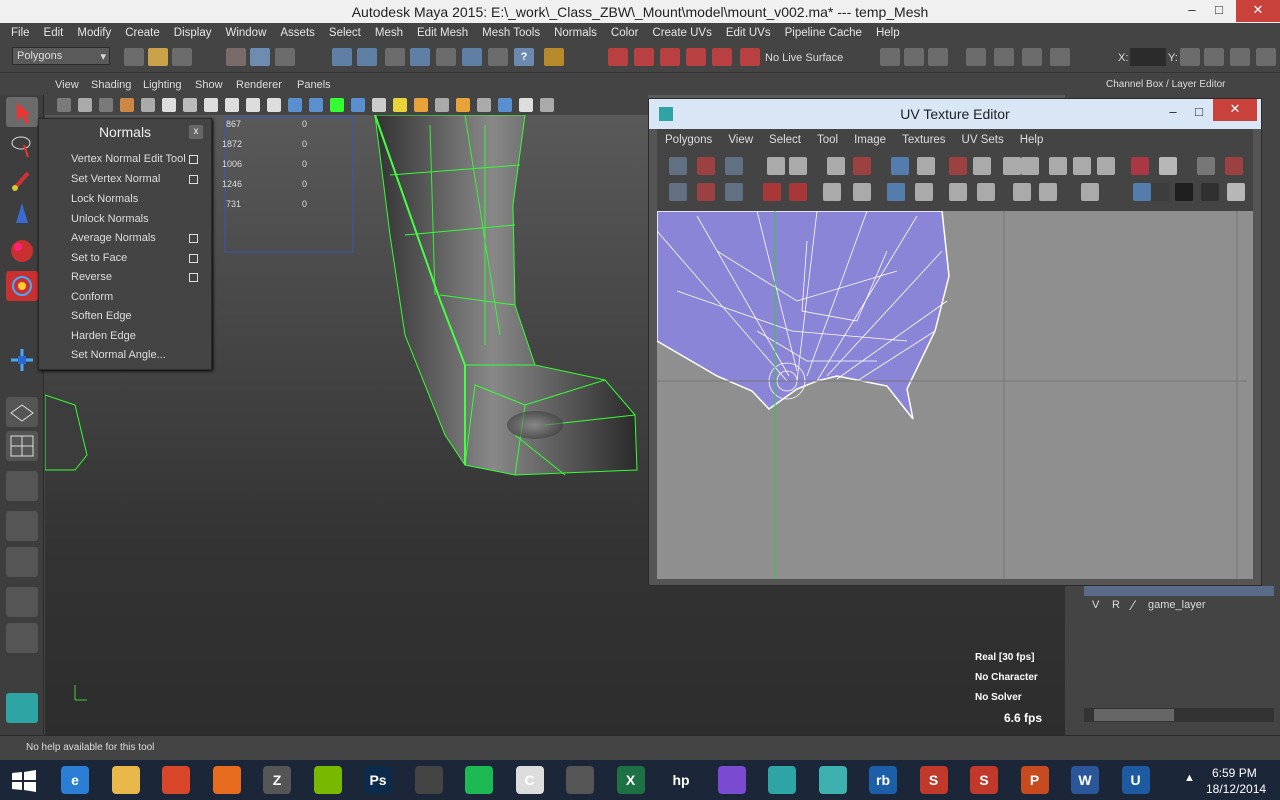 This screenshot has width=1280, height=800. I want to click on uv-minimize-button: –, so click(1173, 113).